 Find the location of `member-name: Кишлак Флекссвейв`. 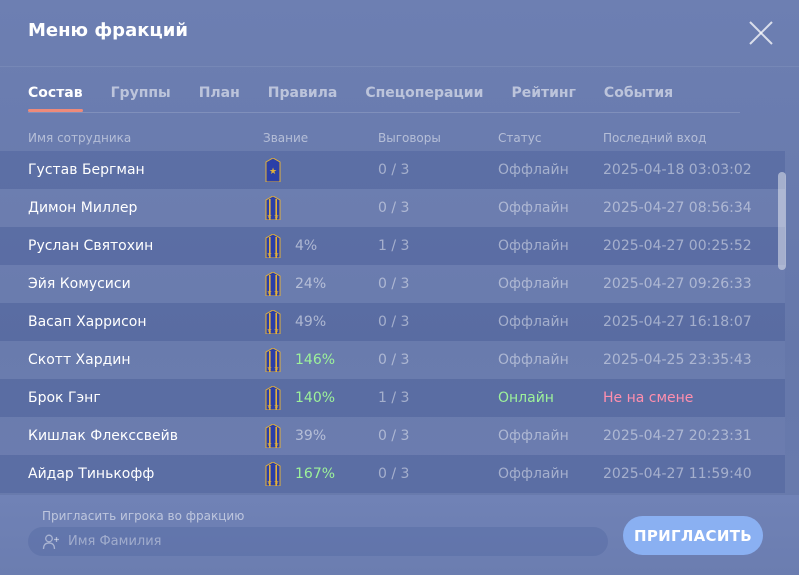

member-name: Кишлак Флекссвейв is located at coordinates (103, 436).